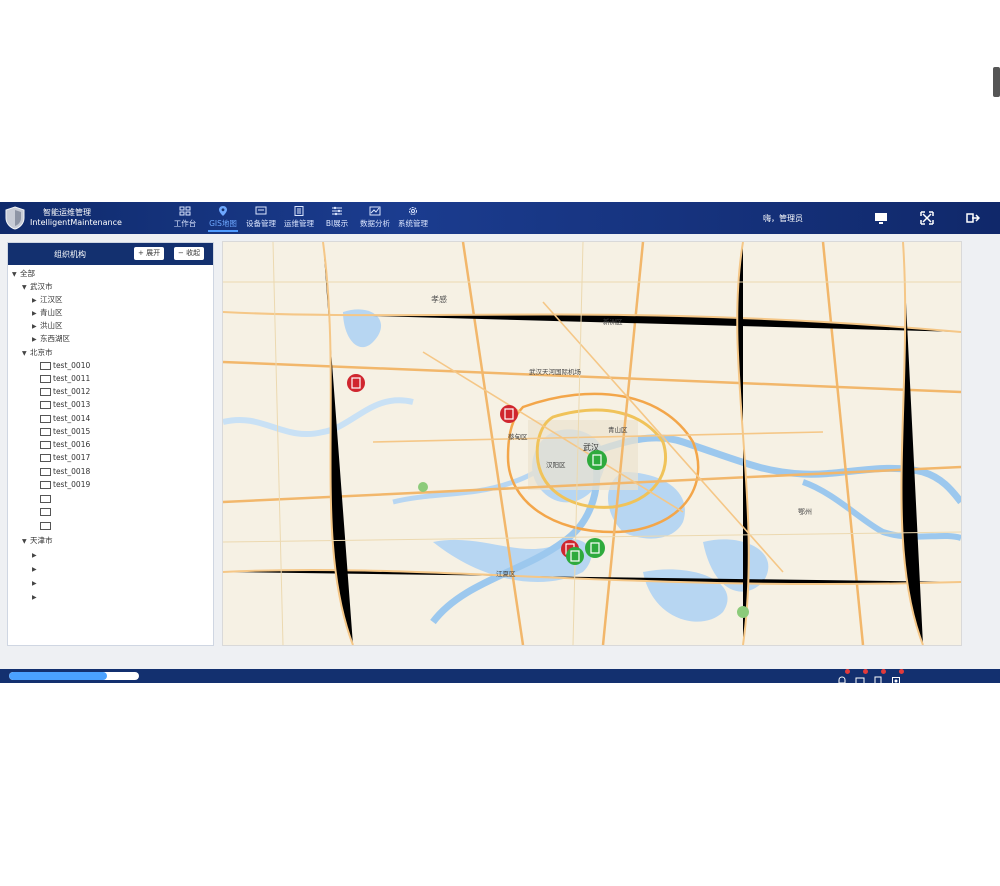 The image size is (1000, 886). I want to click on message-icon, so click(861, 677).